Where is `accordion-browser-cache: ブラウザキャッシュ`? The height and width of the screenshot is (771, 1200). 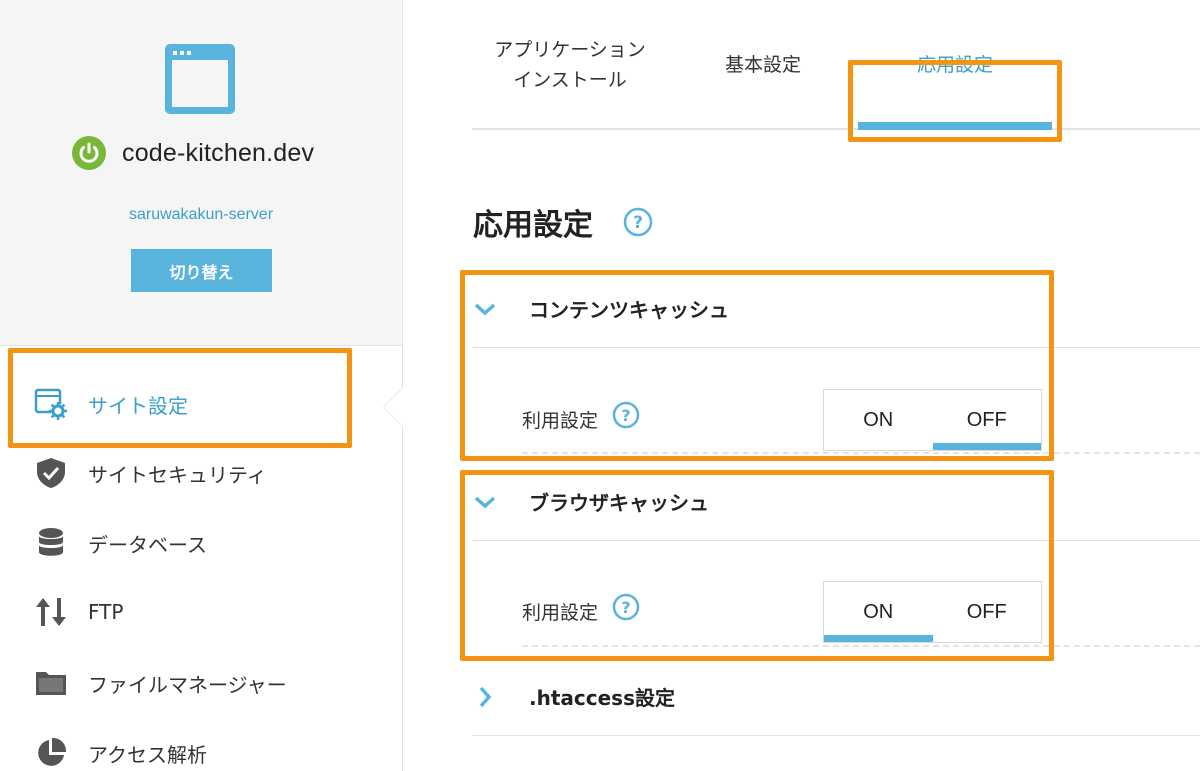
accordion-browser-cache: ブラウザキャッシュ is located at coordinates (836, 502).